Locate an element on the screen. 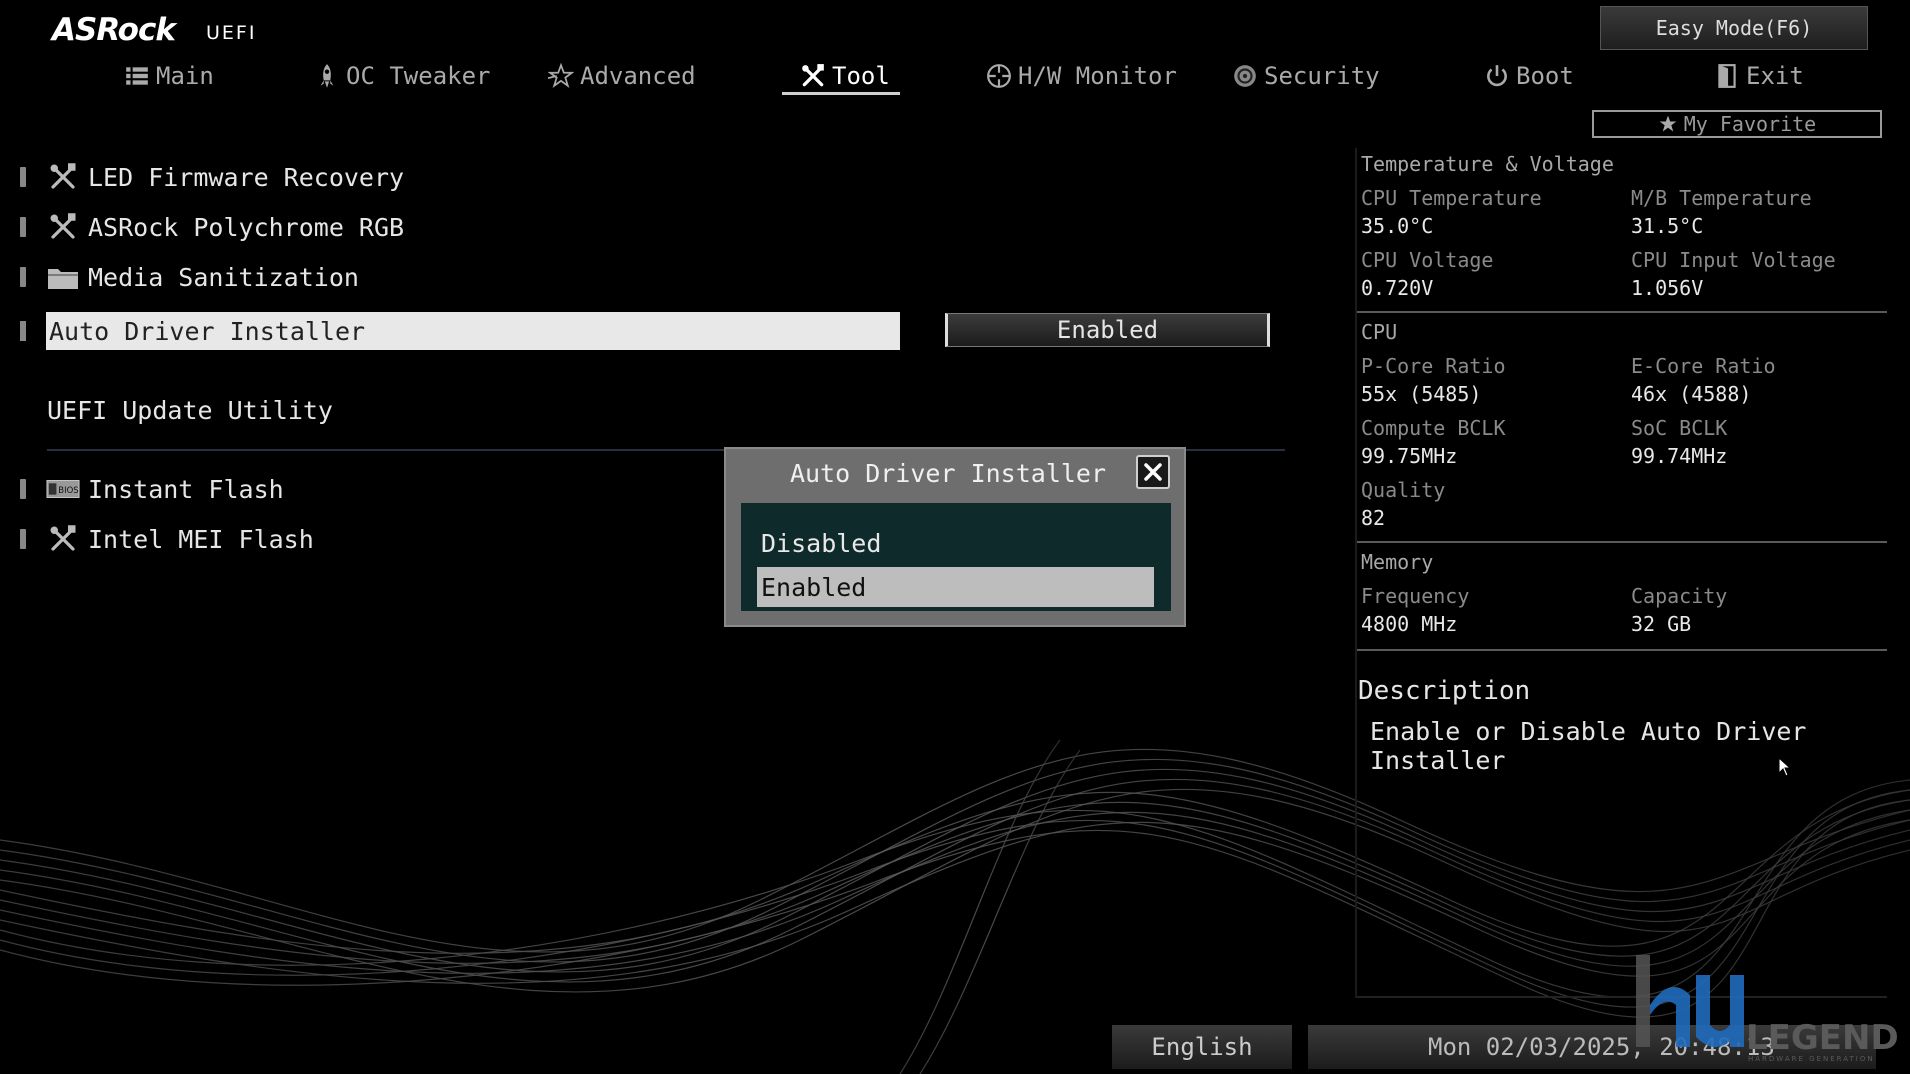  pcore-ratio-label: P-Core Ratio is located at coordinates (1433, 366).